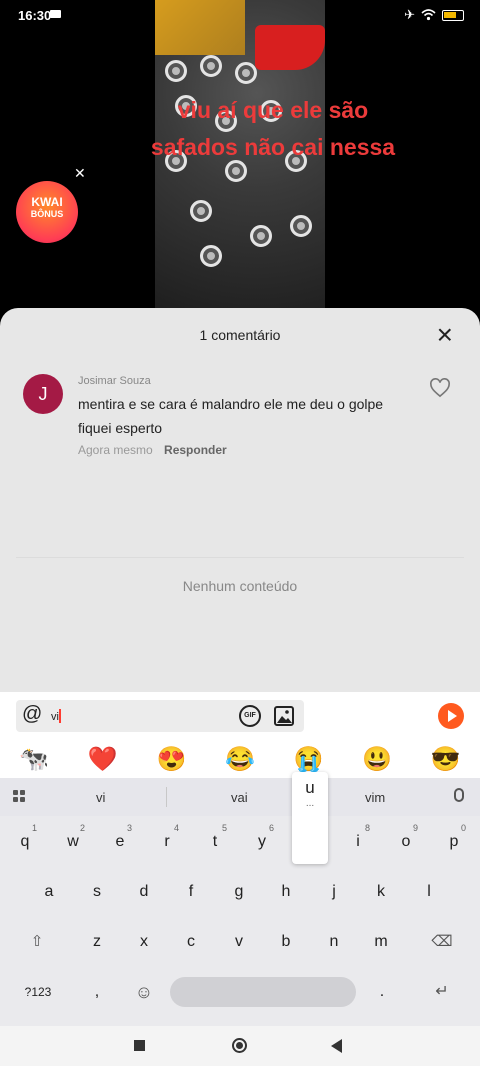  What do you see at coordinates (240, 335) in the screenshot?
I see `comments-title: 1 comentário` at bounding box center [240, 335].